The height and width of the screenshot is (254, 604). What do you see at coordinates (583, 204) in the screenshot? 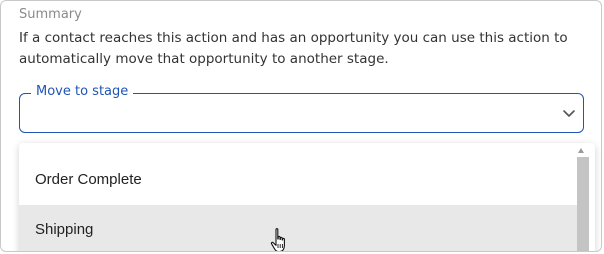
I see `scrollbar-thumb` at bounding box center [583, 204].